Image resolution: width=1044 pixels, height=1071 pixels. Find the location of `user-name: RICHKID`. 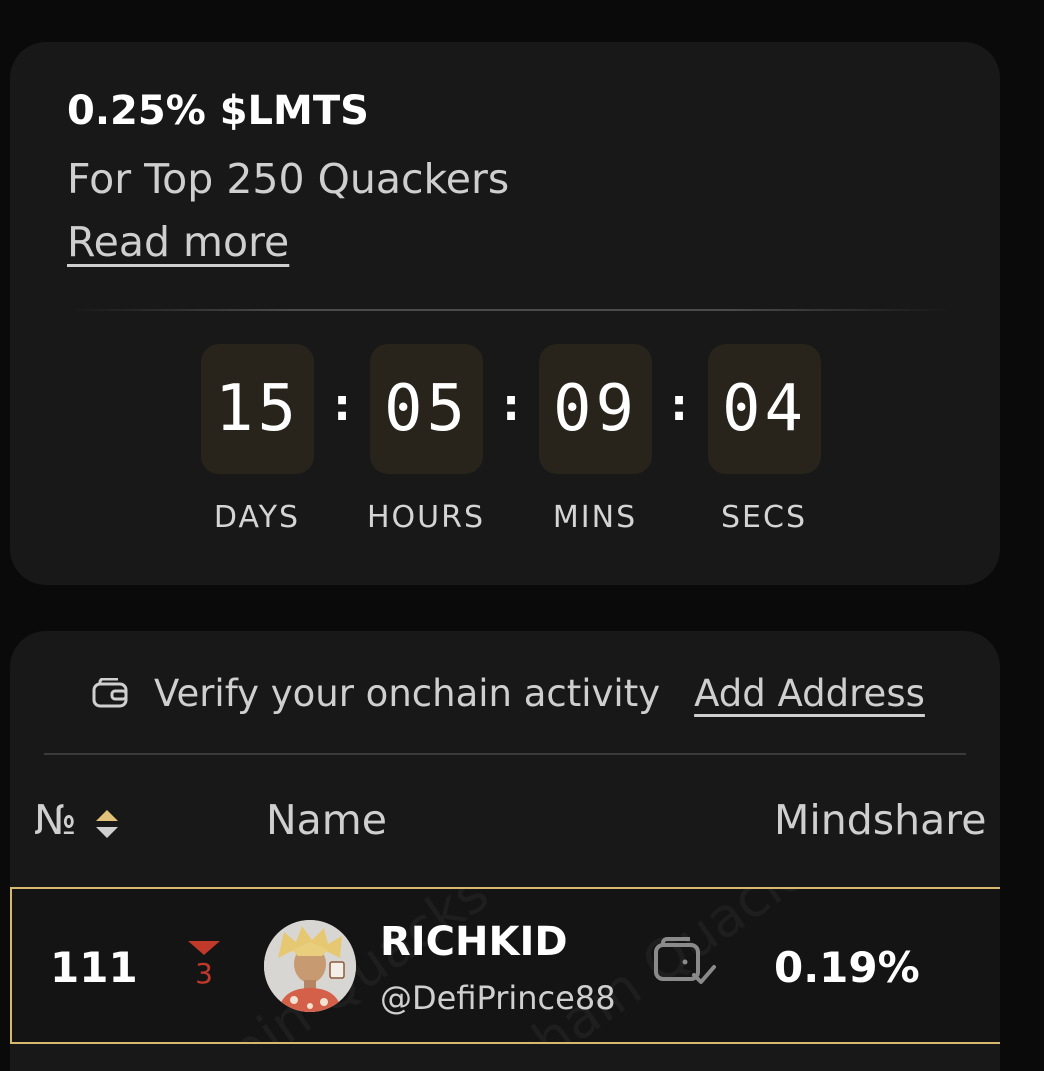

user-name: RICHKID is located at coordinates (474, 942).